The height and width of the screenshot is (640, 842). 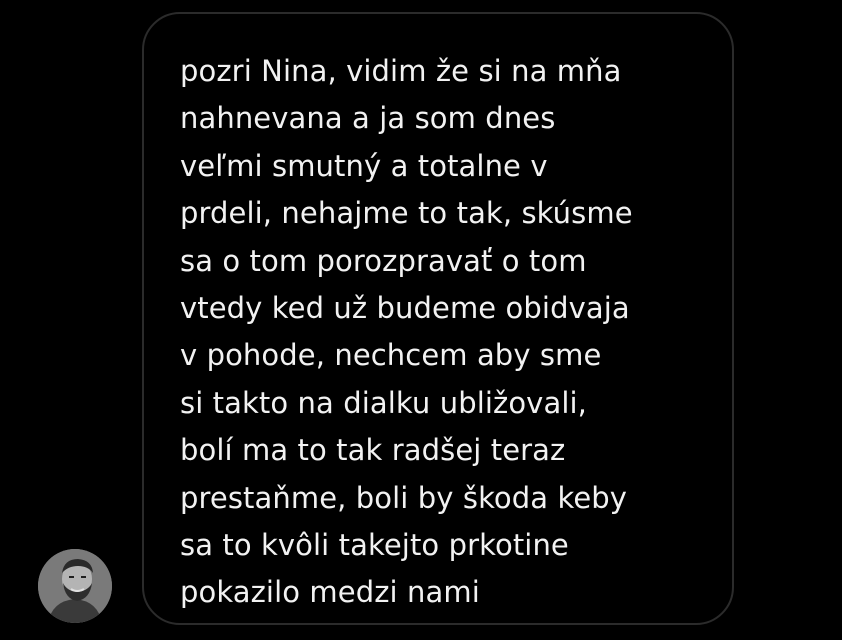 I want to click on sender-avatar, so click(x=75, y=586).